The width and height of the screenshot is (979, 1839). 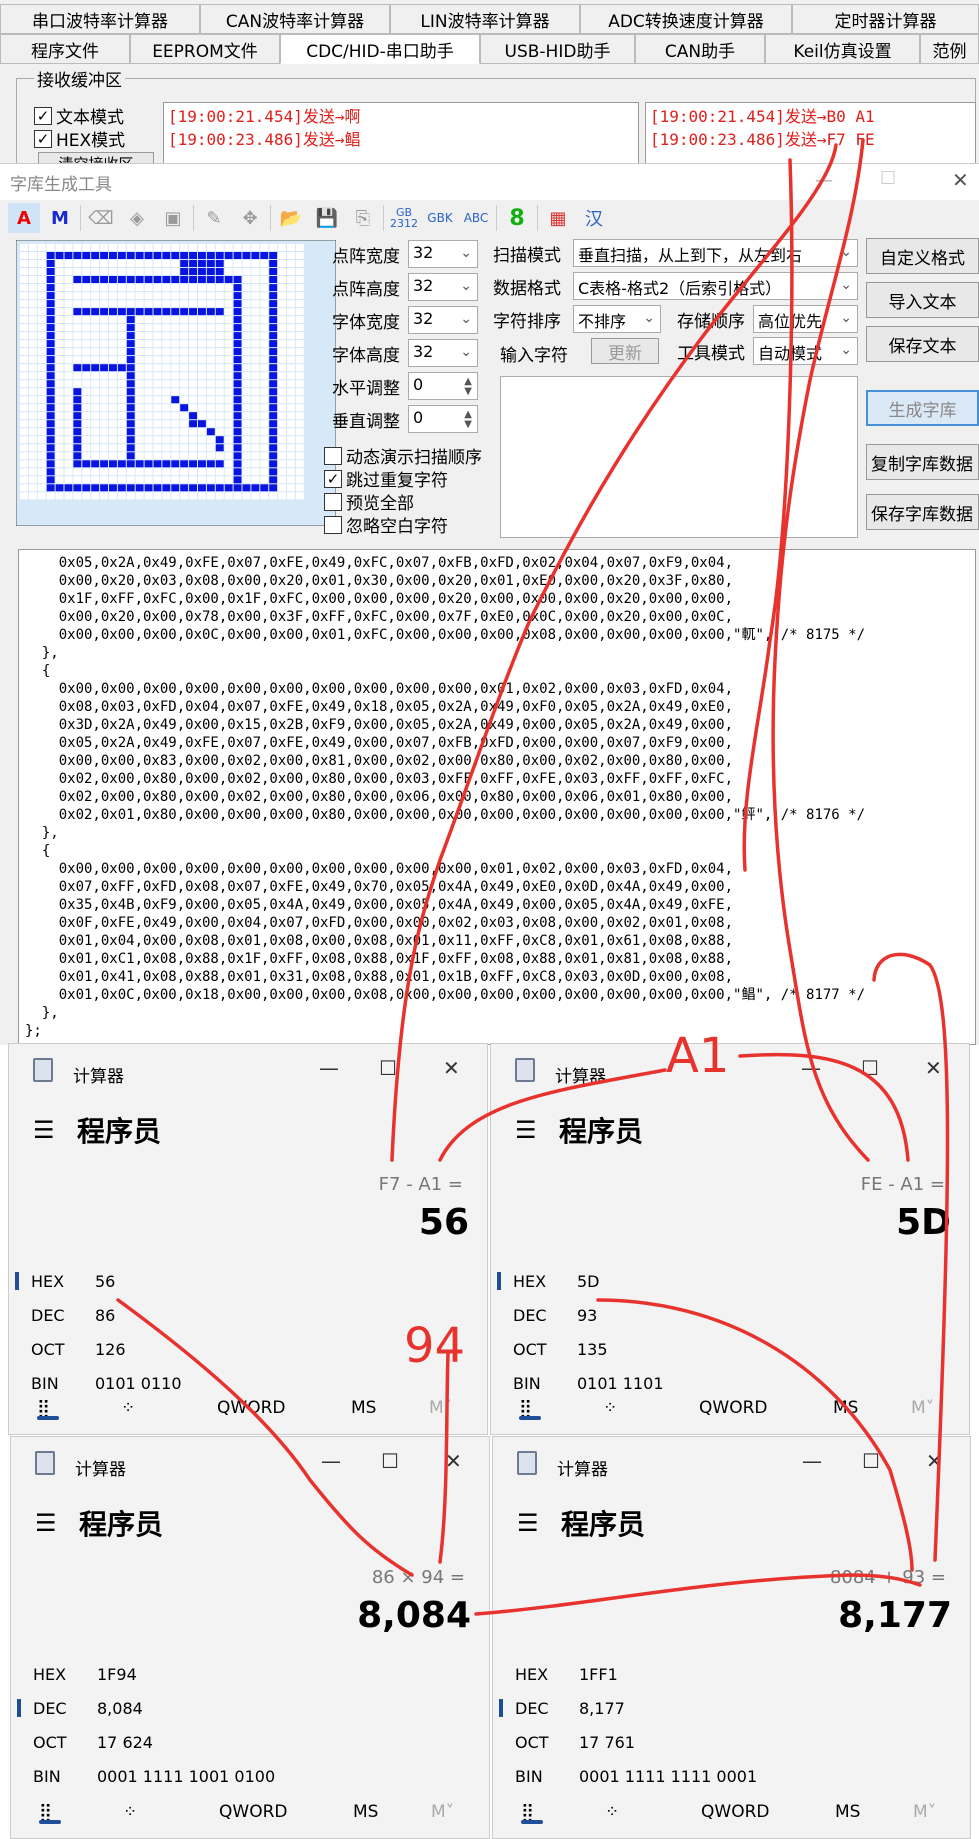 I want to click on memory-dropdown-button: M˅, so click(x=440, y=1408).